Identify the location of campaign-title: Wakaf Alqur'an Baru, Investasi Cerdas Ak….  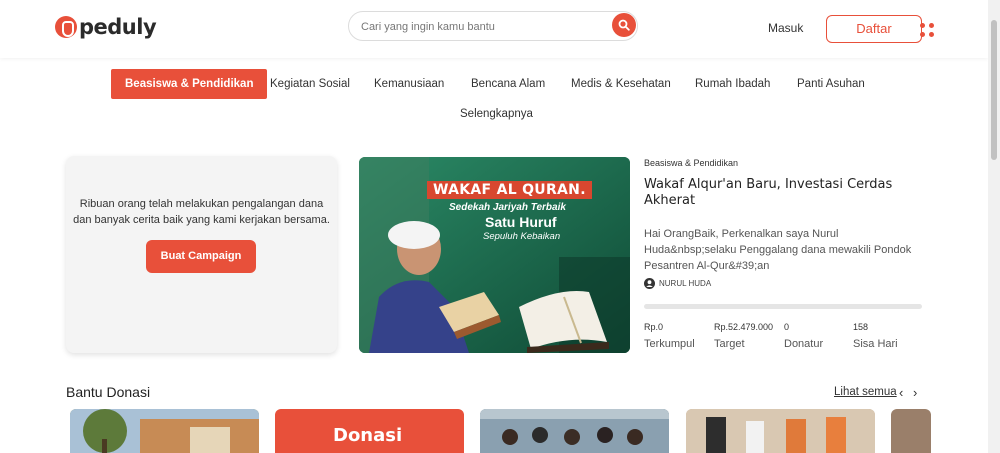
(784, 193).